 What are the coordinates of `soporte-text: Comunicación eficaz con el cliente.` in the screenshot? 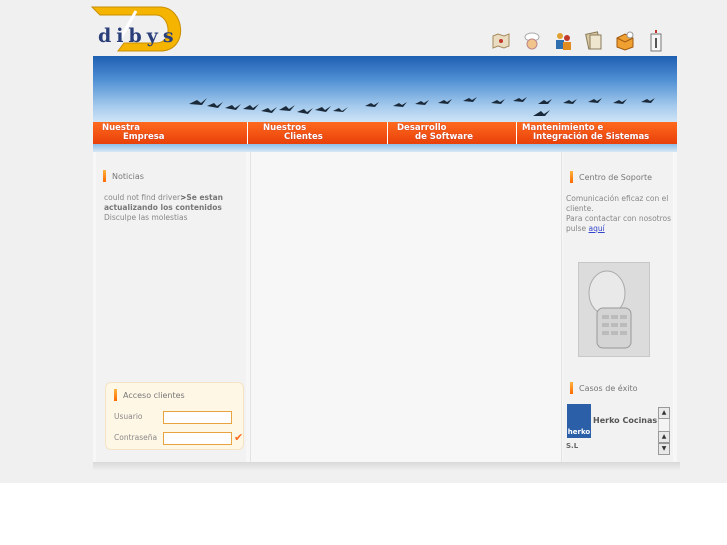 It's located at (617, 203).